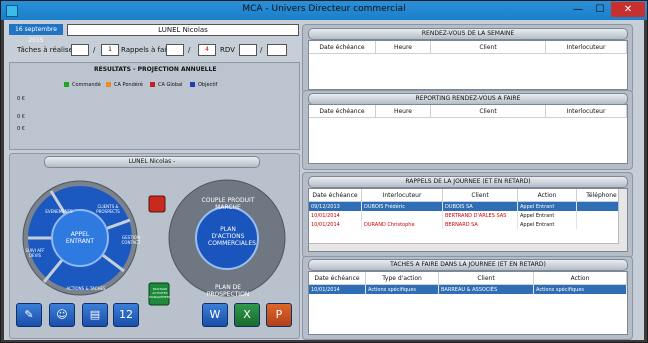 The height and width of the screenshot is (343, 648). I want to click on appel-entrant-label: APPEL ENTRANT, so click(80, 238).